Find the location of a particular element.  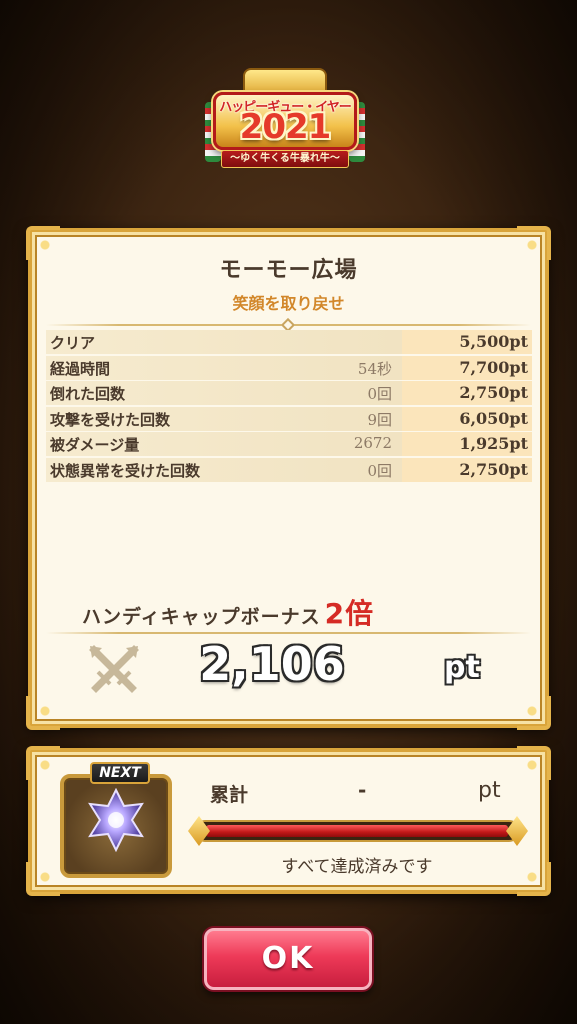

score-row: クリア 5,500pt is located at coordinates (289, 342).